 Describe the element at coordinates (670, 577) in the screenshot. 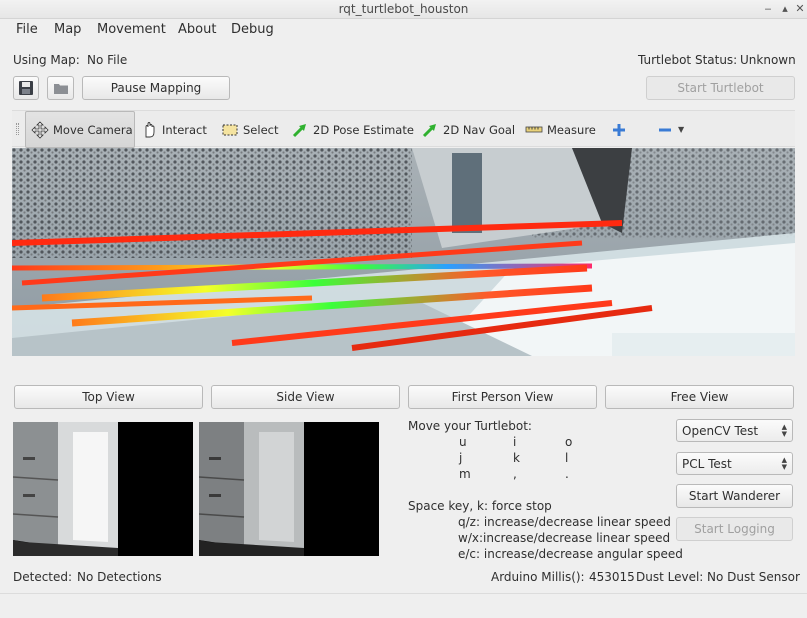

I see `dust-level-label: Dust Level:` at that location.